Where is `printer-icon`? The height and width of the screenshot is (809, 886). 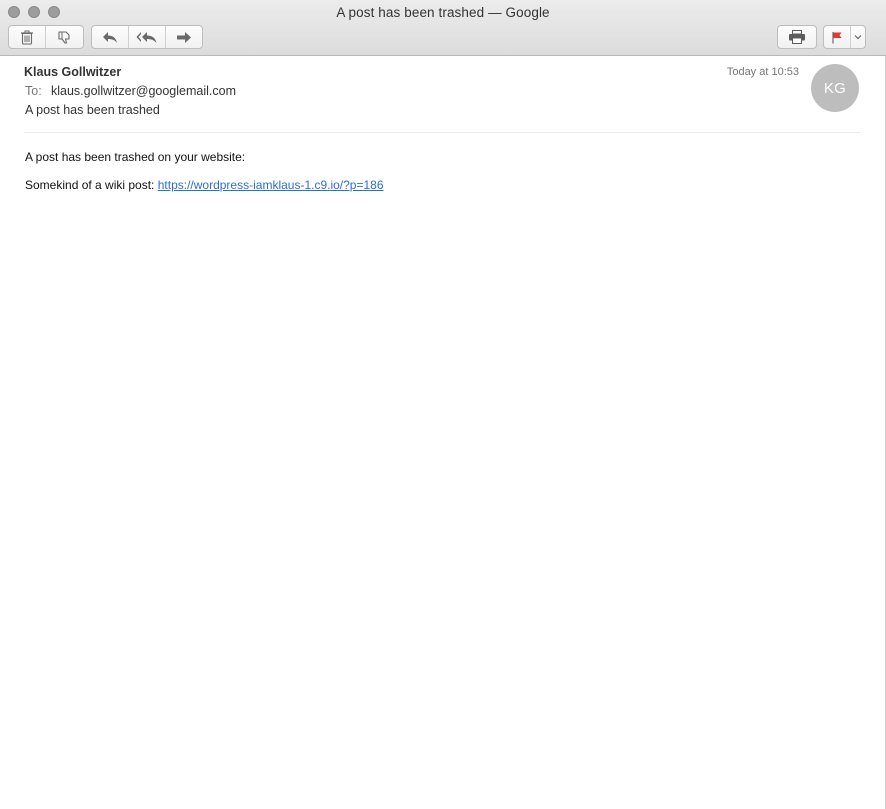 printer-icon is located at coordinates (797, 37).